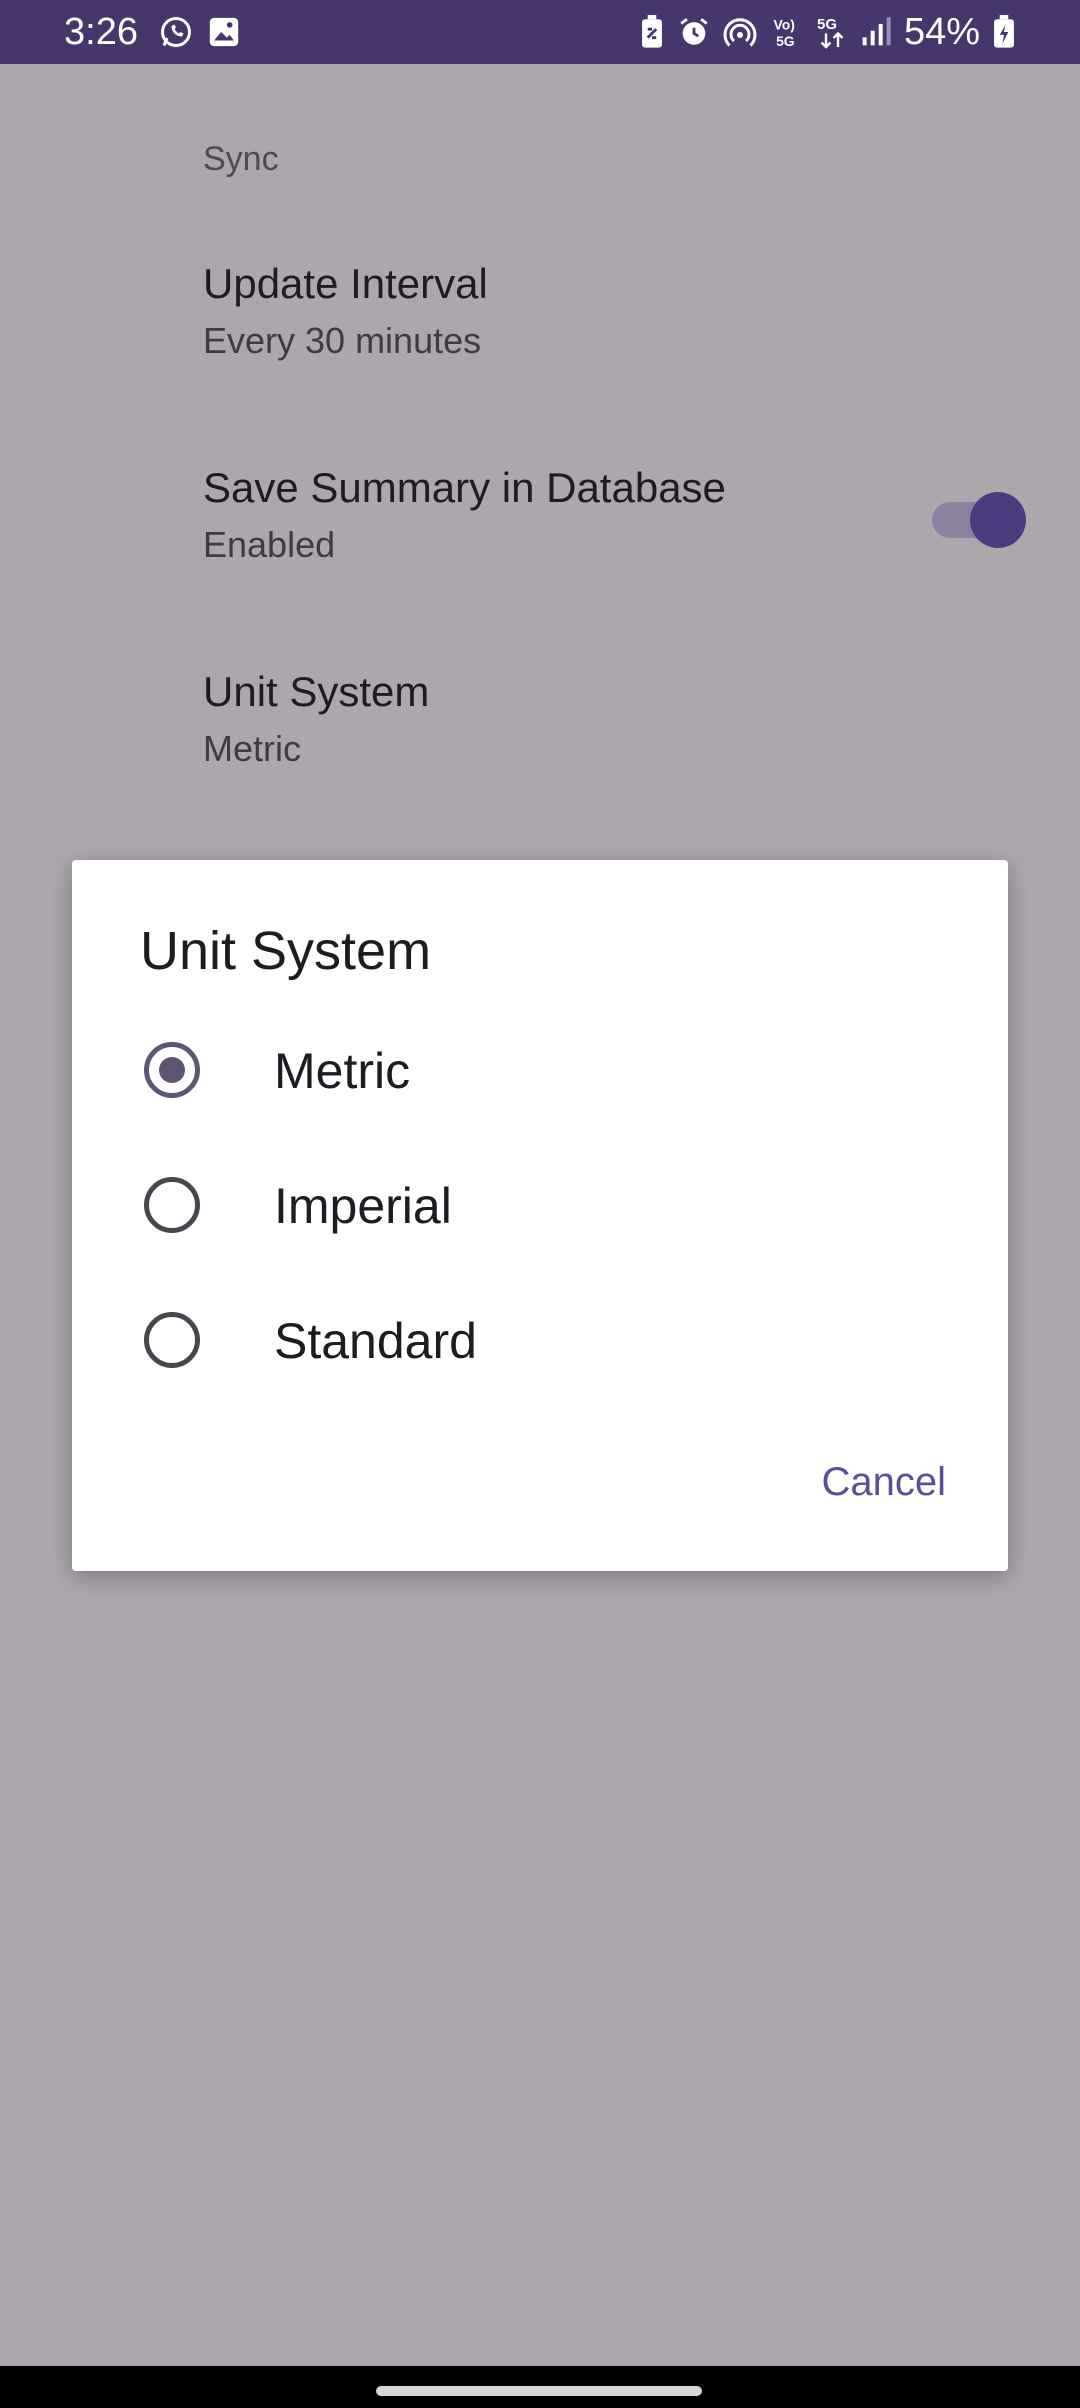 The width and height of the screenshot is (1080, 2408). I want to click on option-label: Metric, so click(342, 1071).